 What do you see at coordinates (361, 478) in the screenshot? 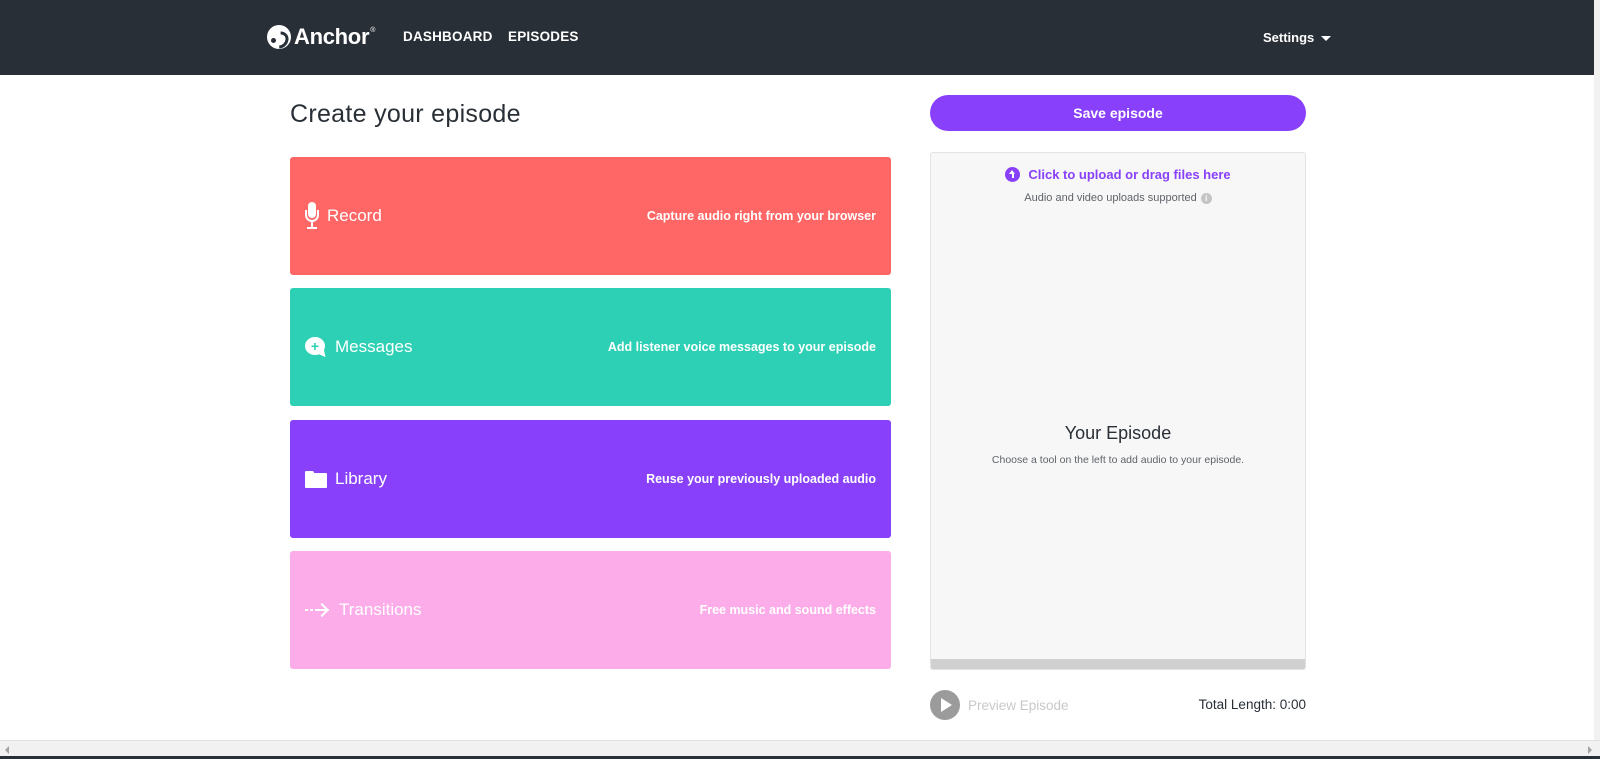
I see `library-label: Library` at bounding box center [361, 478].